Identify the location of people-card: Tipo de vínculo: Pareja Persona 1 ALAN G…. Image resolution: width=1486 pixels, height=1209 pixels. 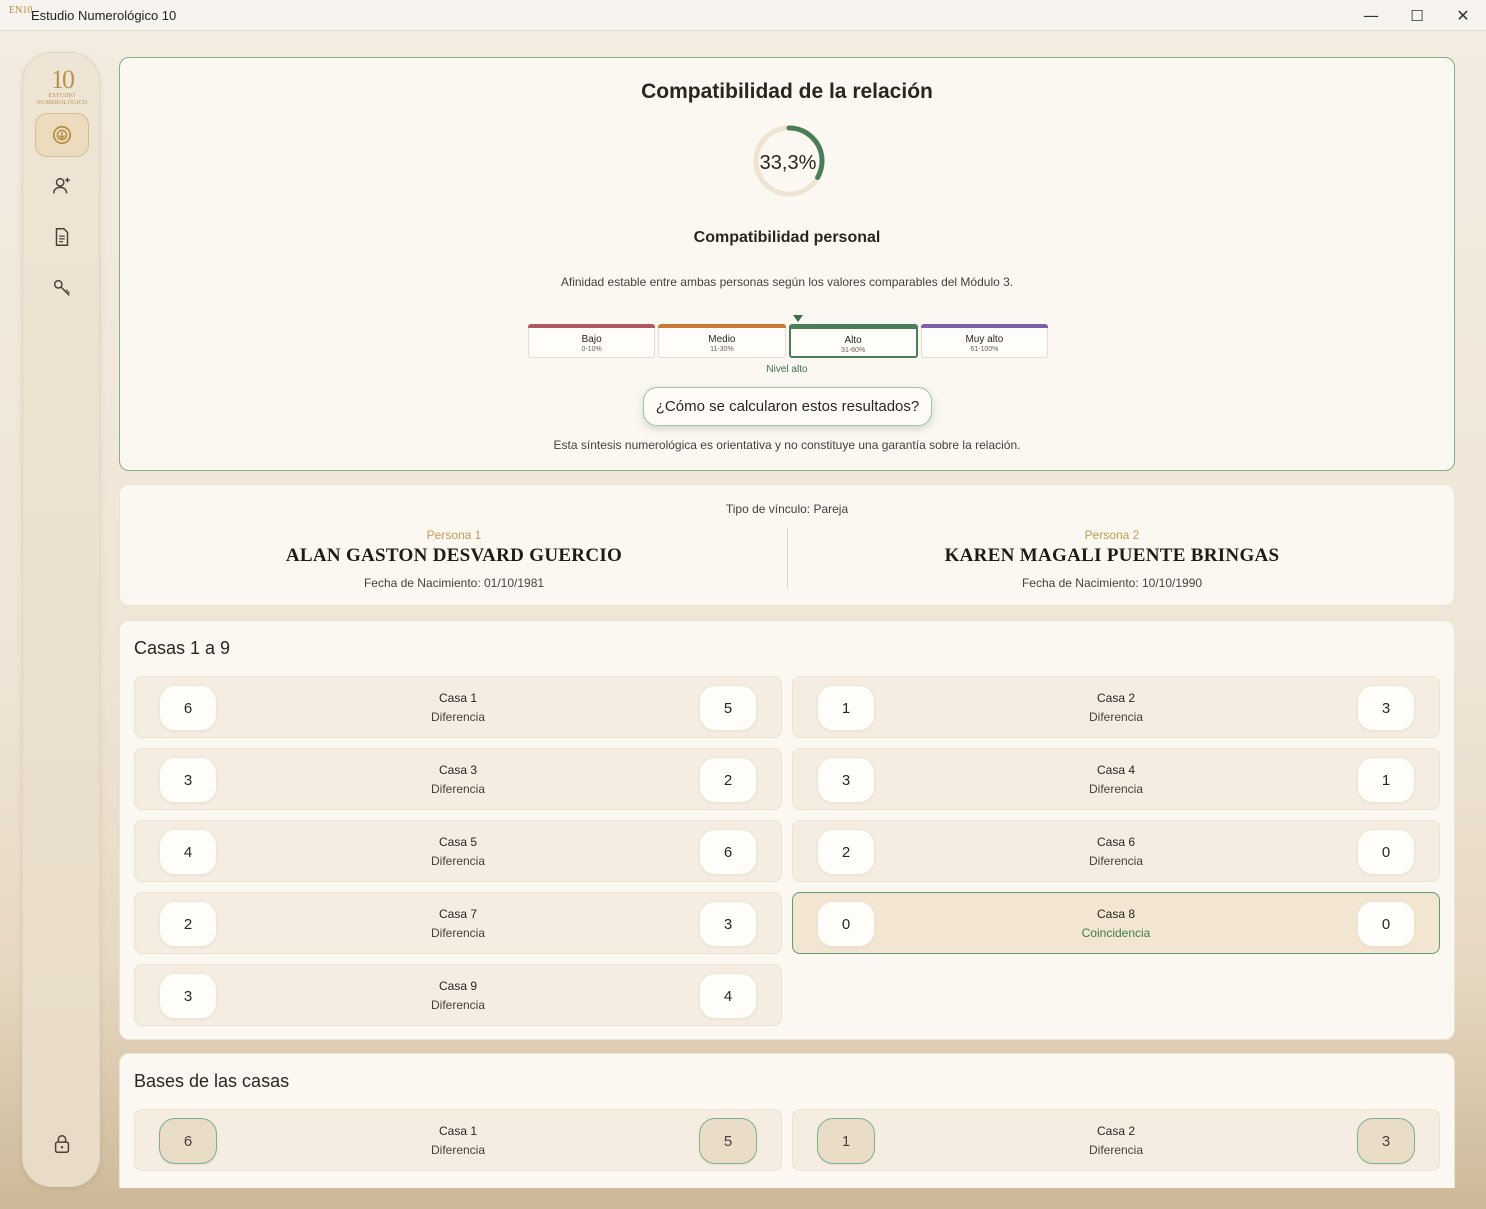
(787, 545).